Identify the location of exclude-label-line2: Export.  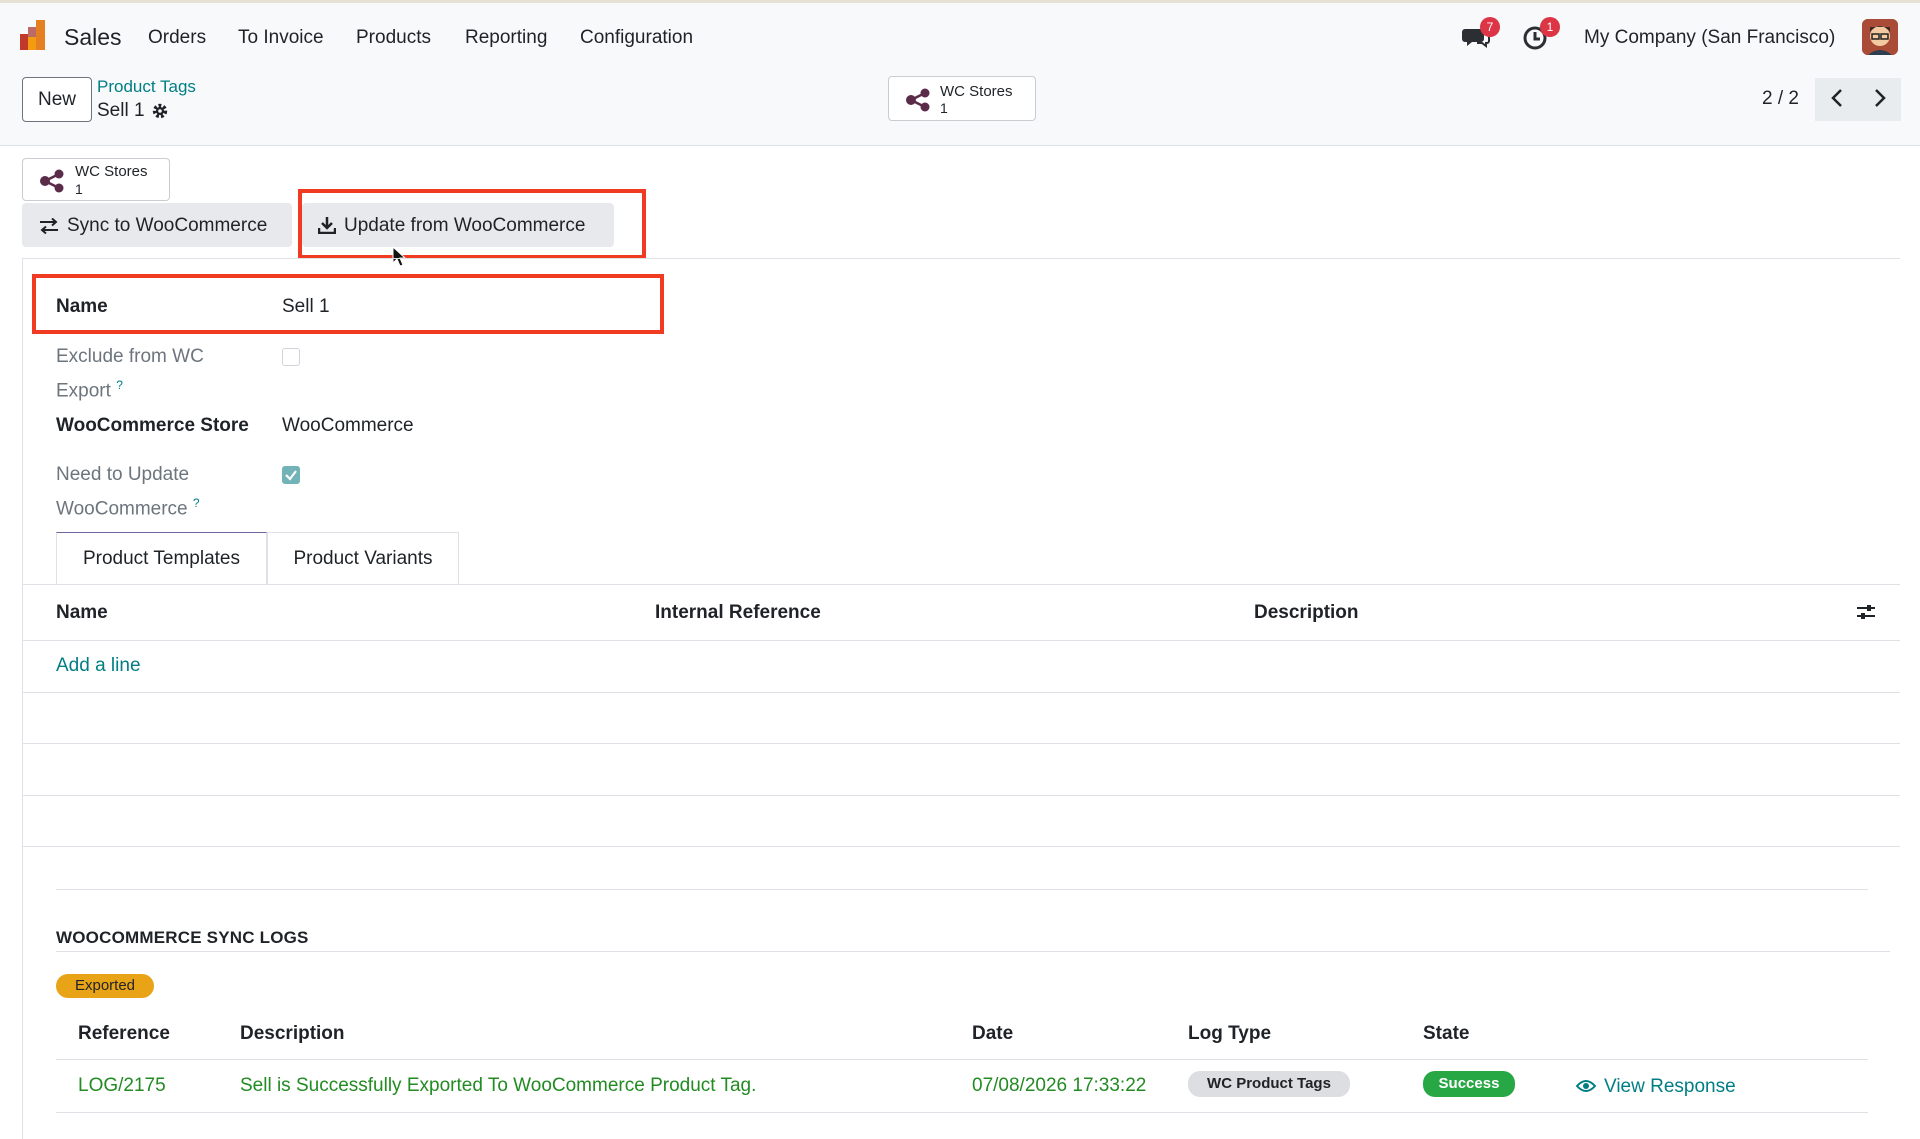
(83, 391).